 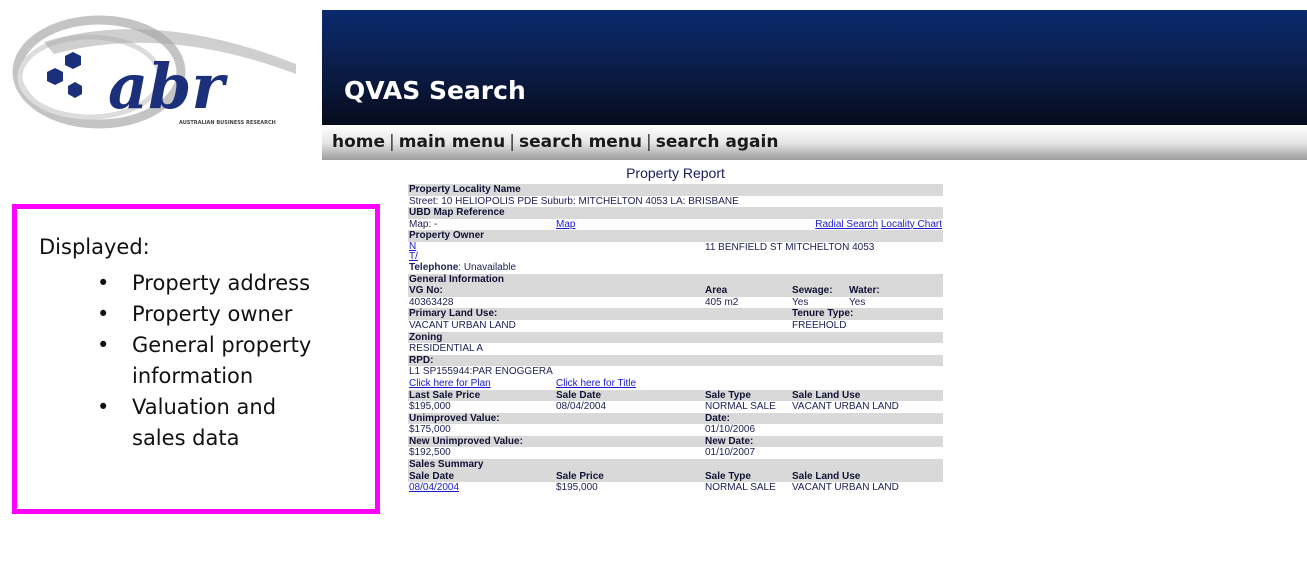 What do you see at coordinates (434, 267) in the screenshot?
I see `telephone-label: Telephone` at bounding box center [434, 267].